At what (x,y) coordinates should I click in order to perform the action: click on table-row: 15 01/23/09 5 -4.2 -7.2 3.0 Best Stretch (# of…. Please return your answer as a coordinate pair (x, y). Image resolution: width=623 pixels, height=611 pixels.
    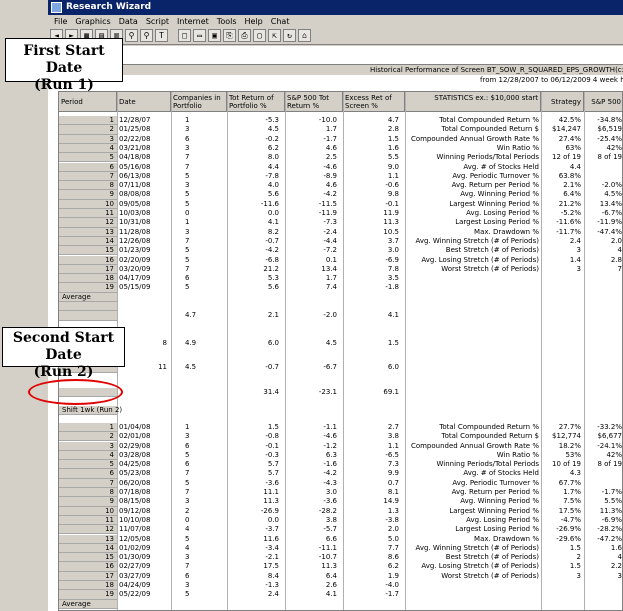
    Looking at the image, I should click on (340, 251).